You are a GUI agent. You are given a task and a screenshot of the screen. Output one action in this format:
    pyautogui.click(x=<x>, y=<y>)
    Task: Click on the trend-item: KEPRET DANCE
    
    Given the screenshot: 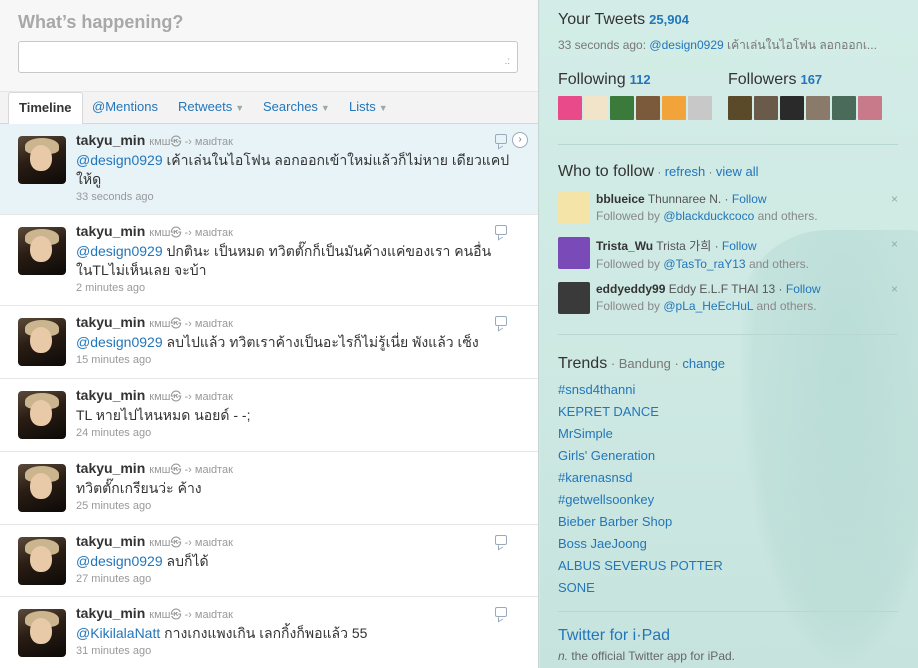 What is the action you would take?
    pyautogui.click(x=728, y=412)
    